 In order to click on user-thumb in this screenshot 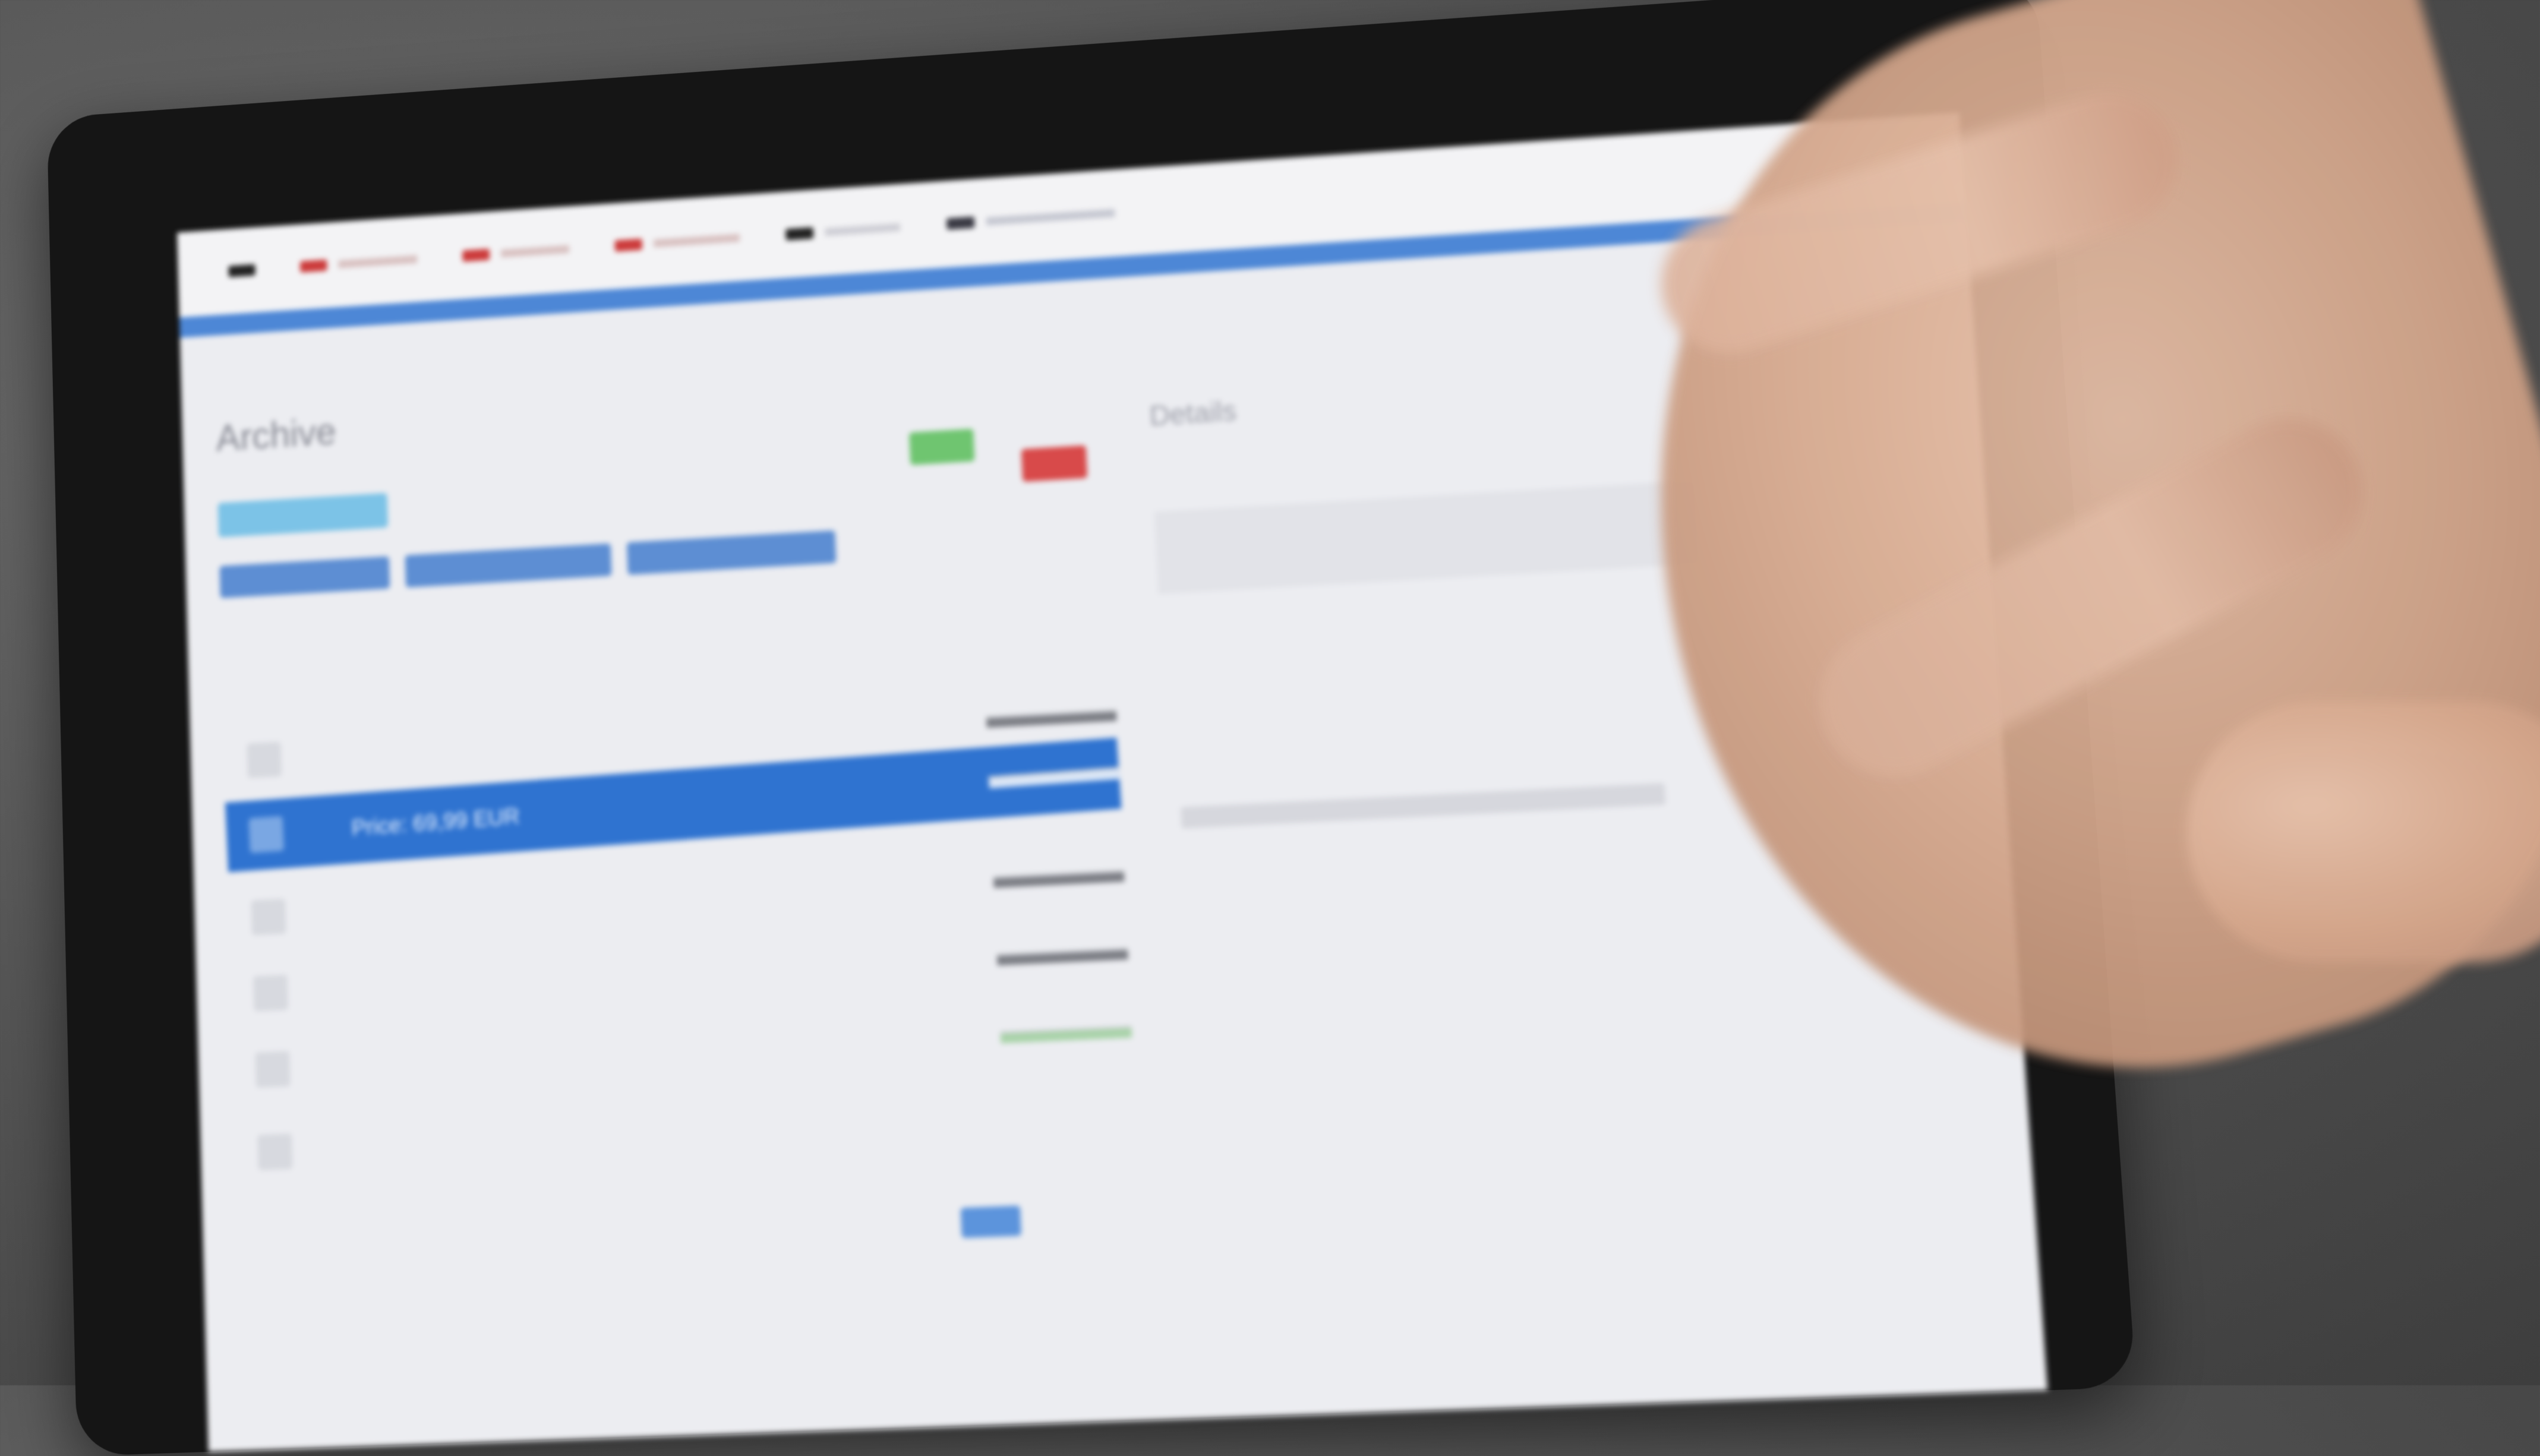, I will do `click(2363, 831)`.